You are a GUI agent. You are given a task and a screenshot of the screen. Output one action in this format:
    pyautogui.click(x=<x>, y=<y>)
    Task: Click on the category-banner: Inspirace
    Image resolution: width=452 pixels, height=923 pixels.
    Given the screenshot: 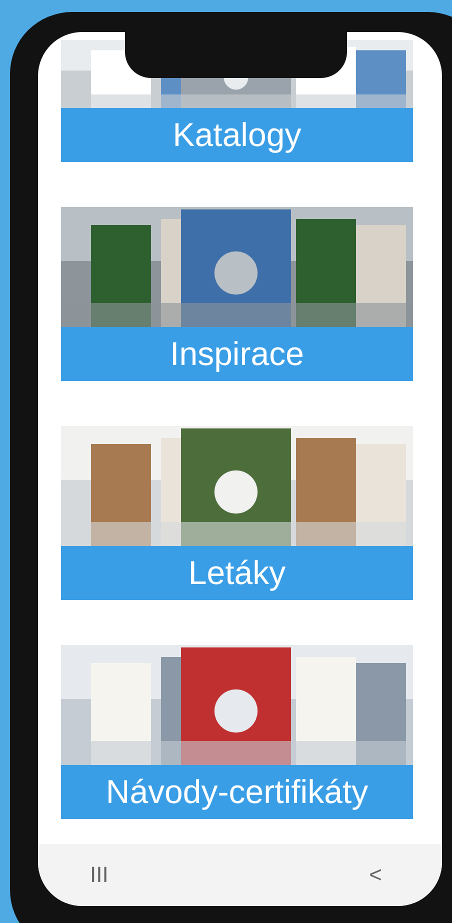 What is the action you would take?
    pyautogui.click(x=237, y=354)
    